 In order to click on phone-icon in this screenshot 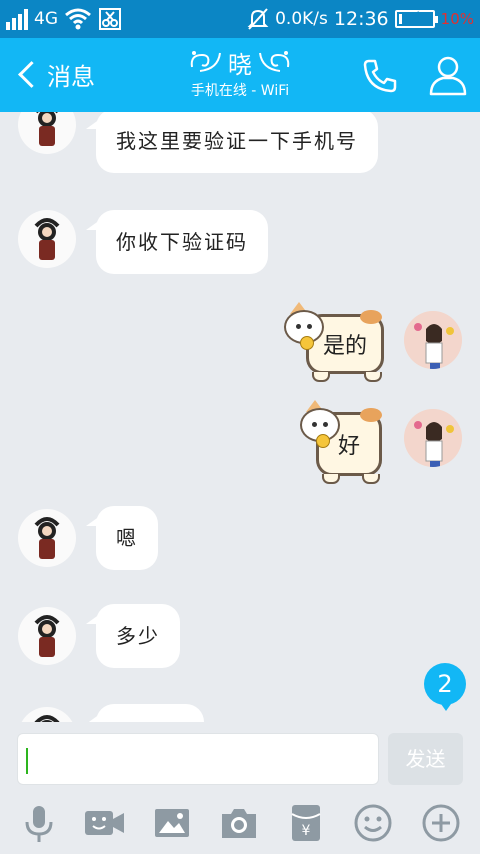, I will do `click(380, 76)`.